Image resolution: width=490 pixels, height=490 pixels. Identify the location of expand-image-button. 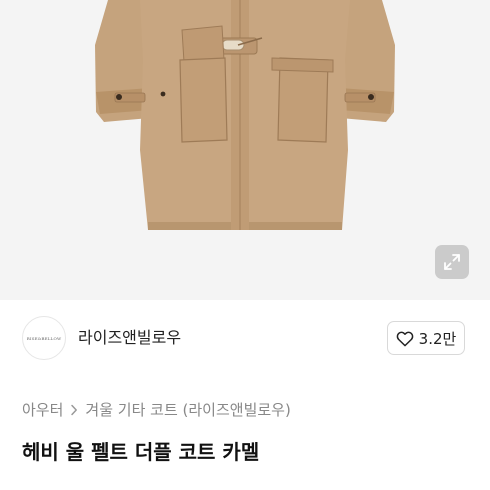
(452, 262).